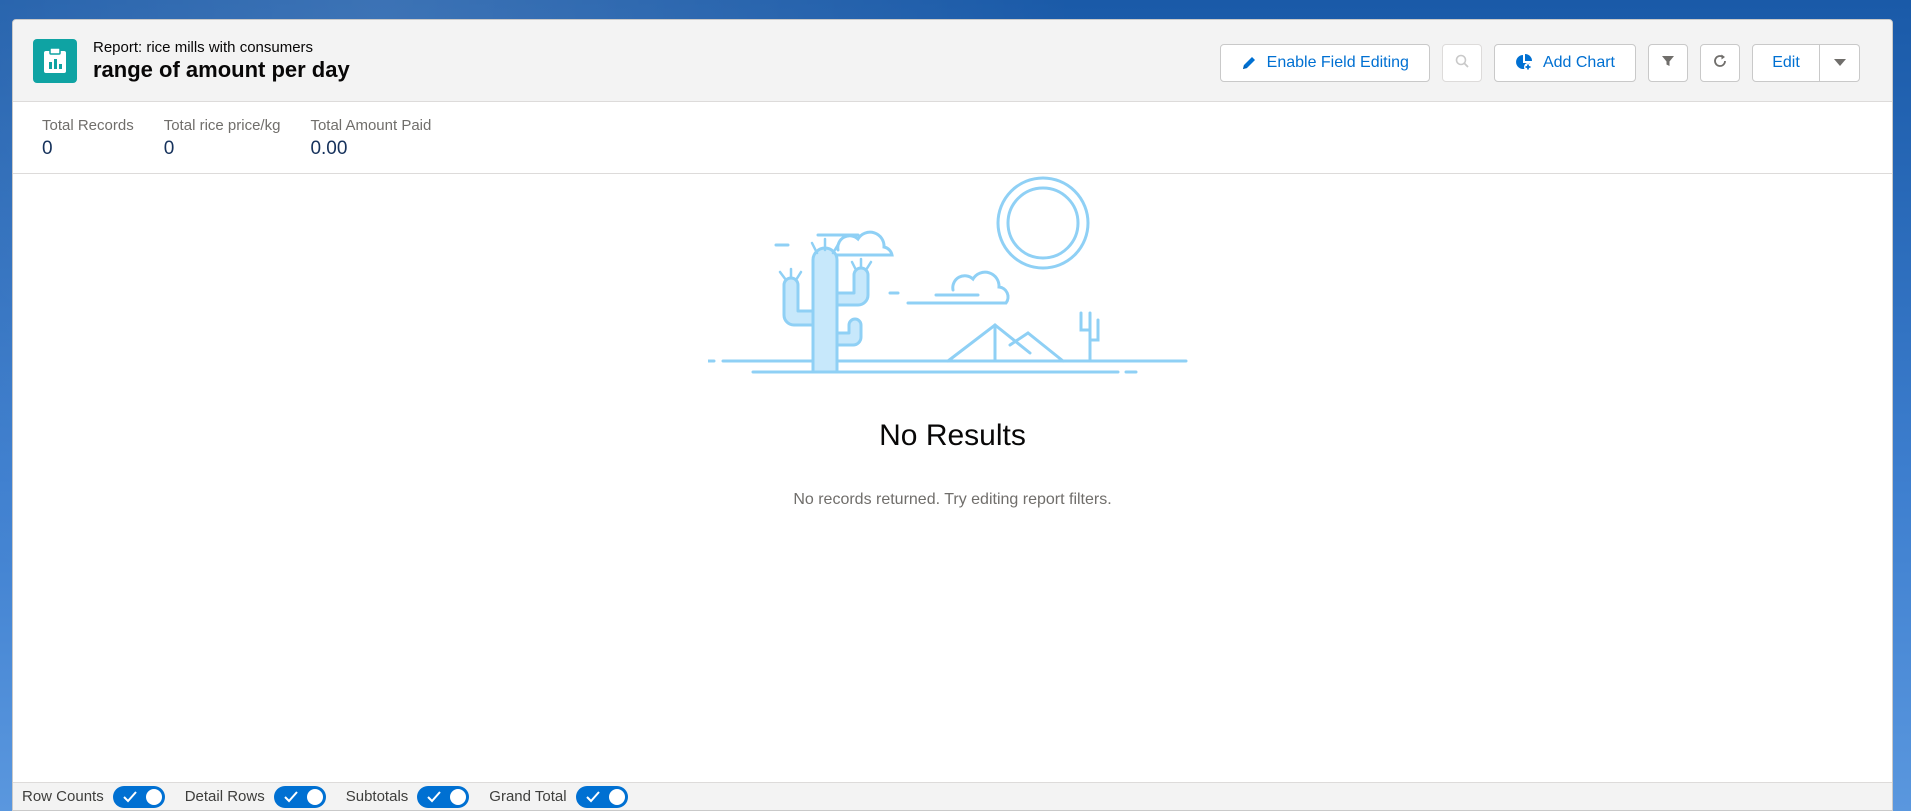 The image size is (1911, 811). I want to click on summary-label: Total rice price/kg, so click(222, 125).